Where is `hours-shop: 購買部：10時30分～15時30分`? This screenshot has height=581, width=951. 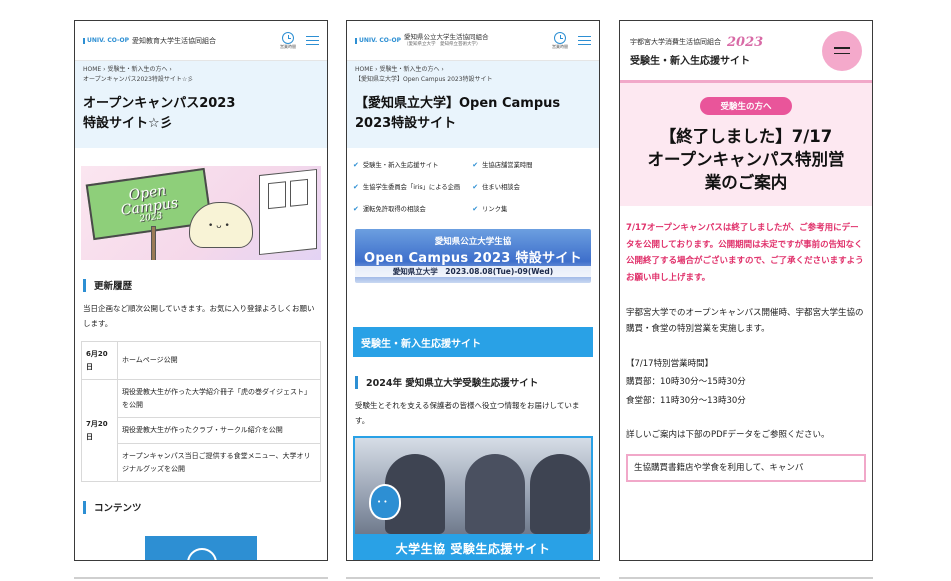
hours-shop: 購買部：10時30分～15時30分 is located at coordinates (686, 382).